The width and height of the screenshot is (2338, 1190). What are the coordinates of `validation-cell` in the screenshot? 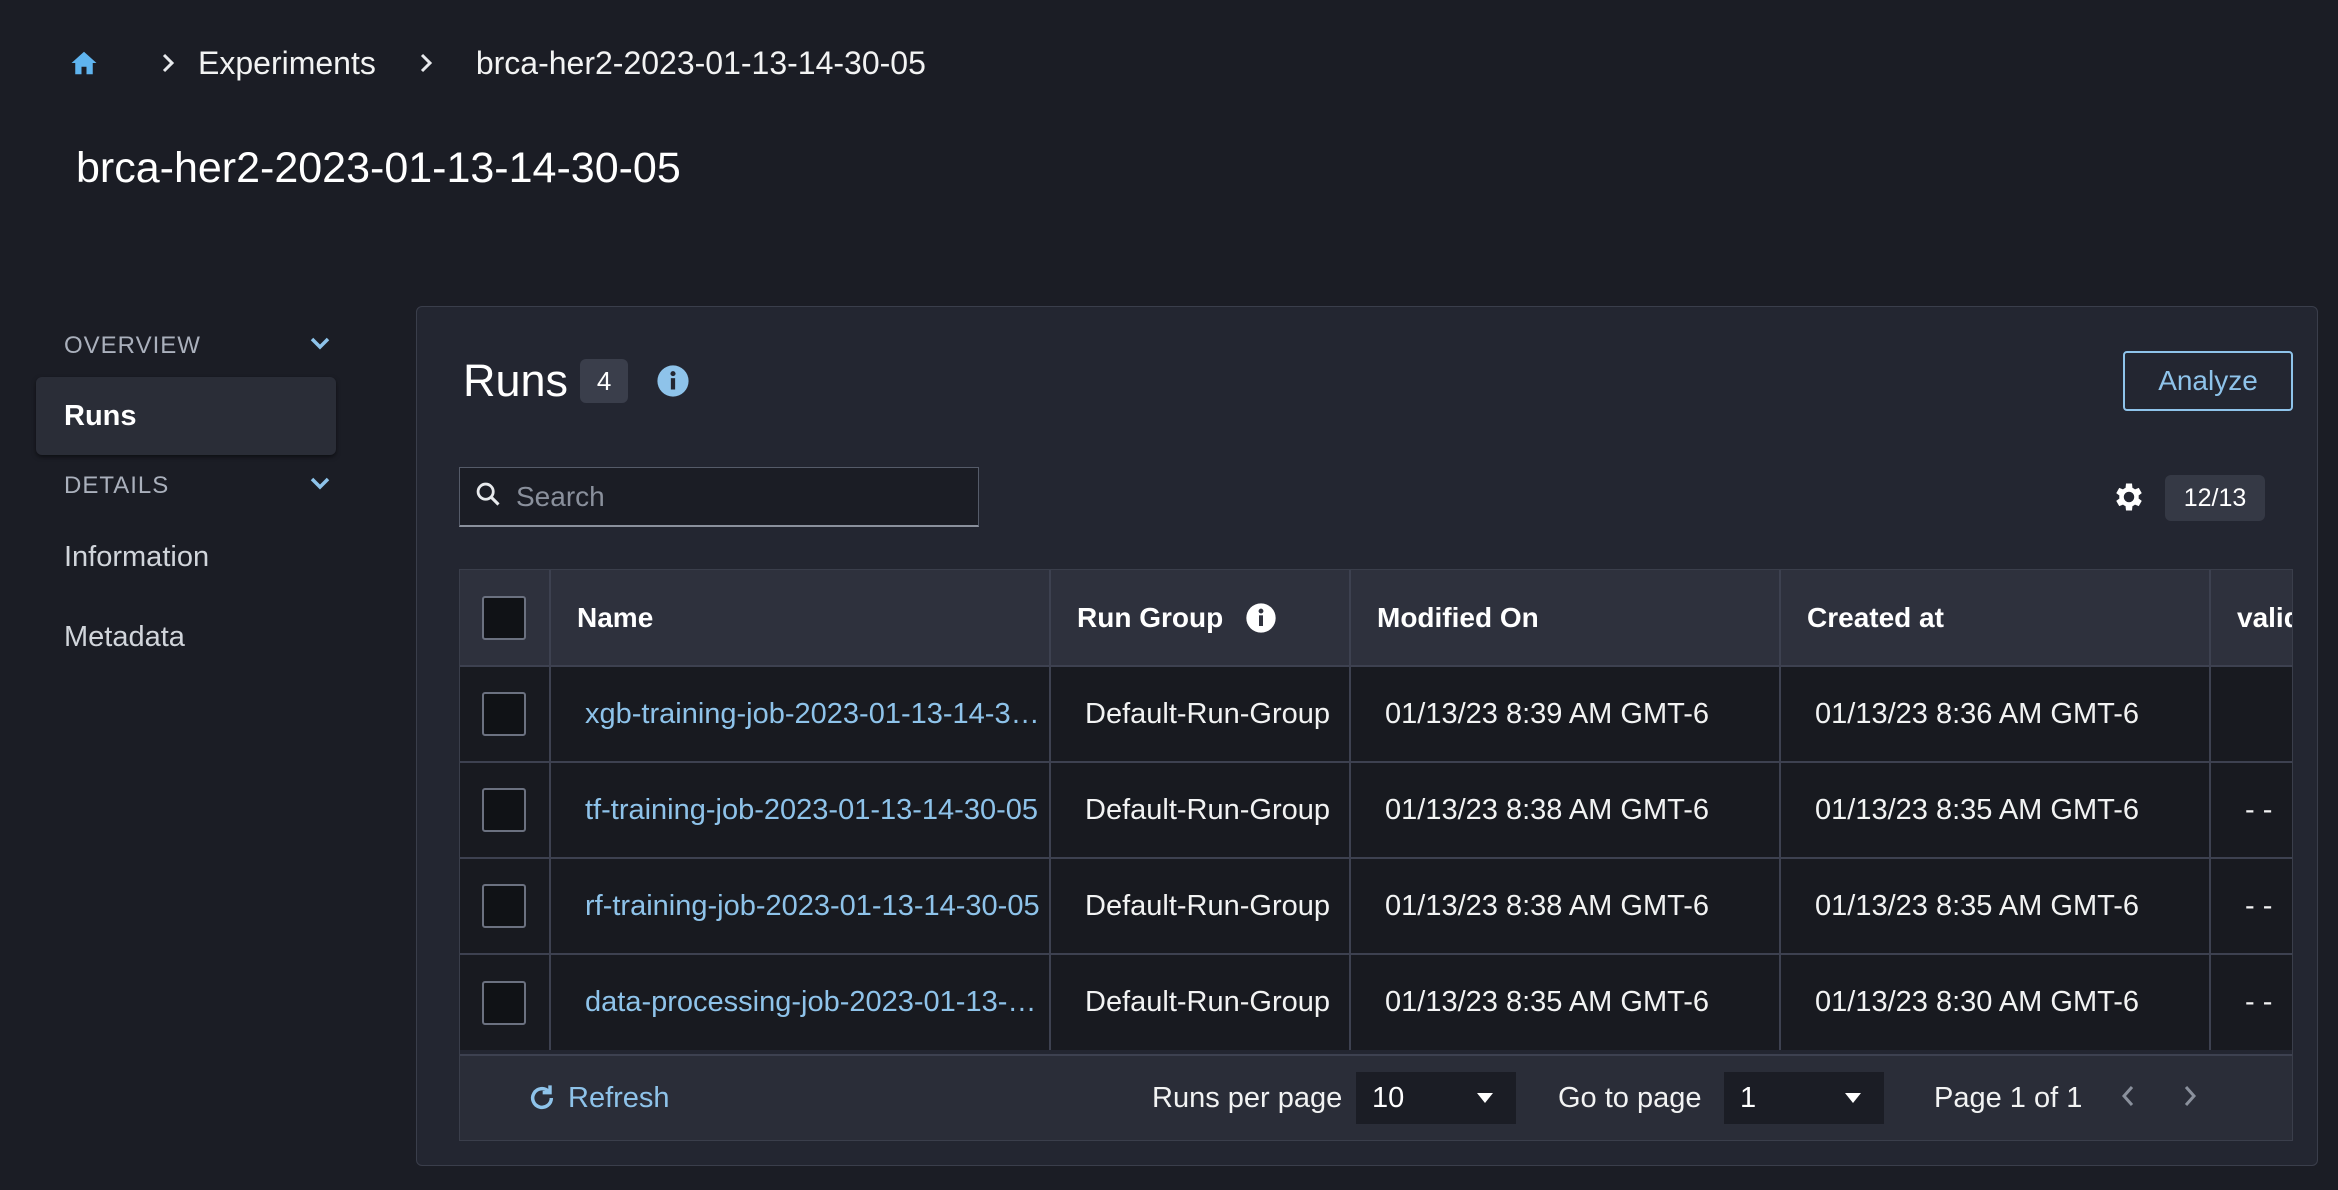 It's located at (2251, 713).